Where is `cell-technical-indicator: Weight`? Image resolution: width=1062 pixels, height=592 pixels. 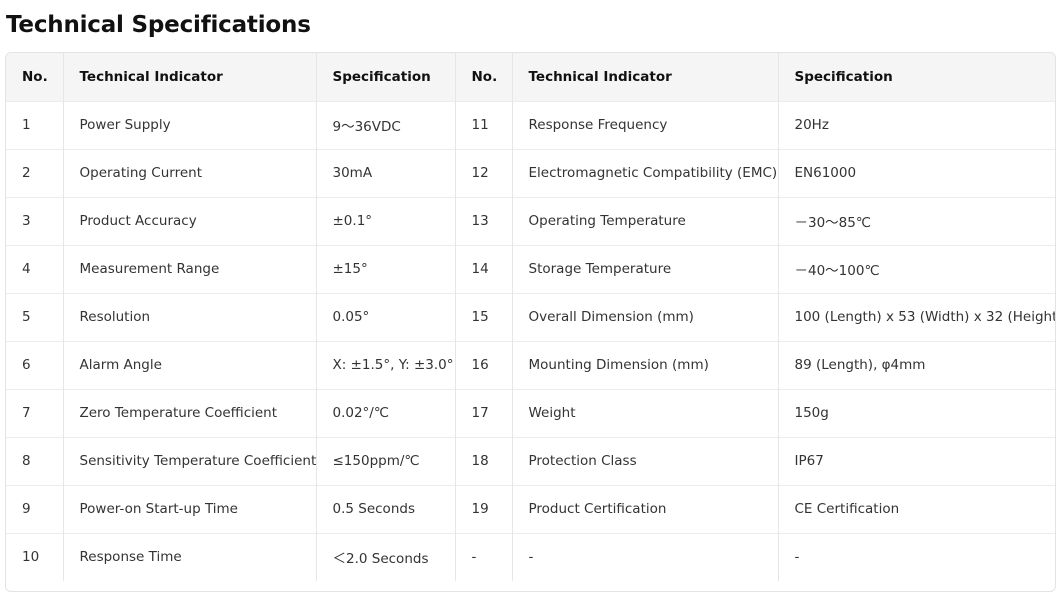 cell-technical-indicator: Weight is located at coordinates (644, 412).